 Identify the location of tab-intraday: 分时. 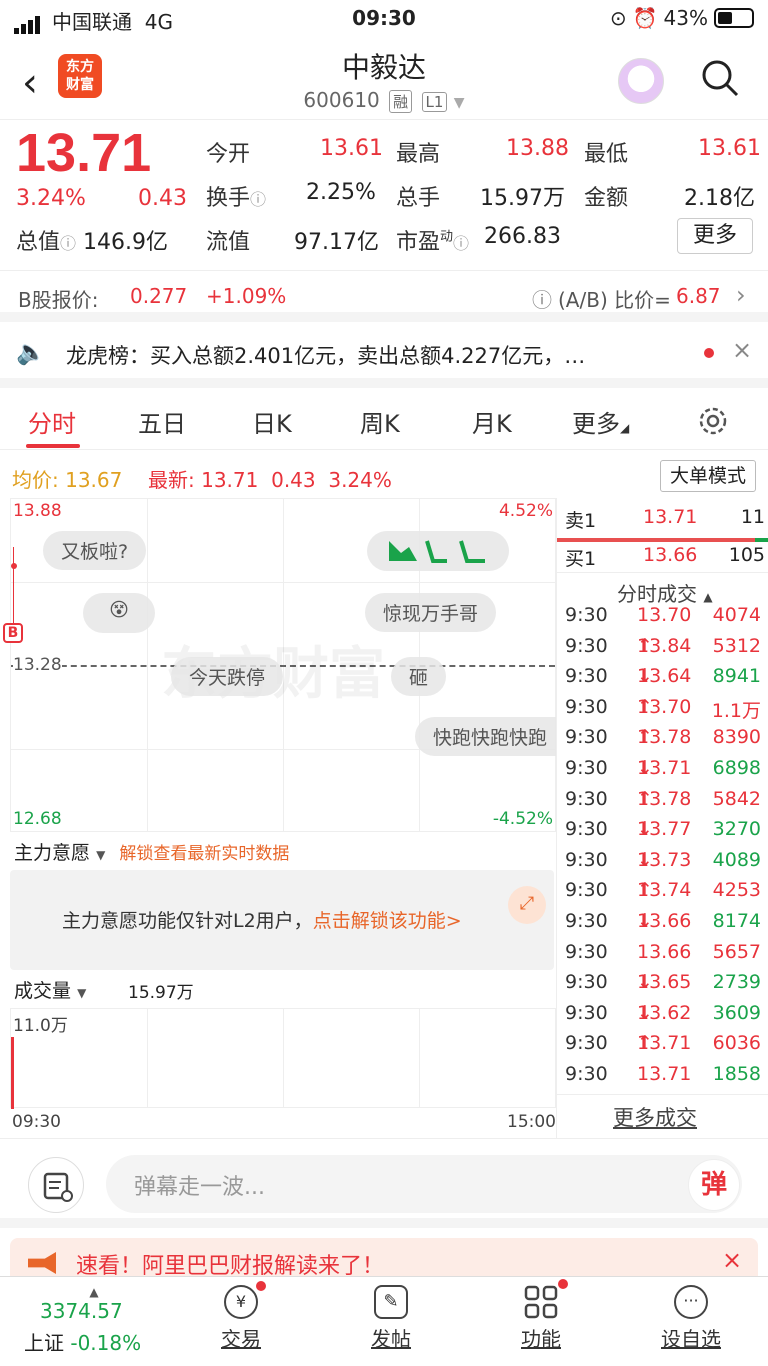
(52, 421).